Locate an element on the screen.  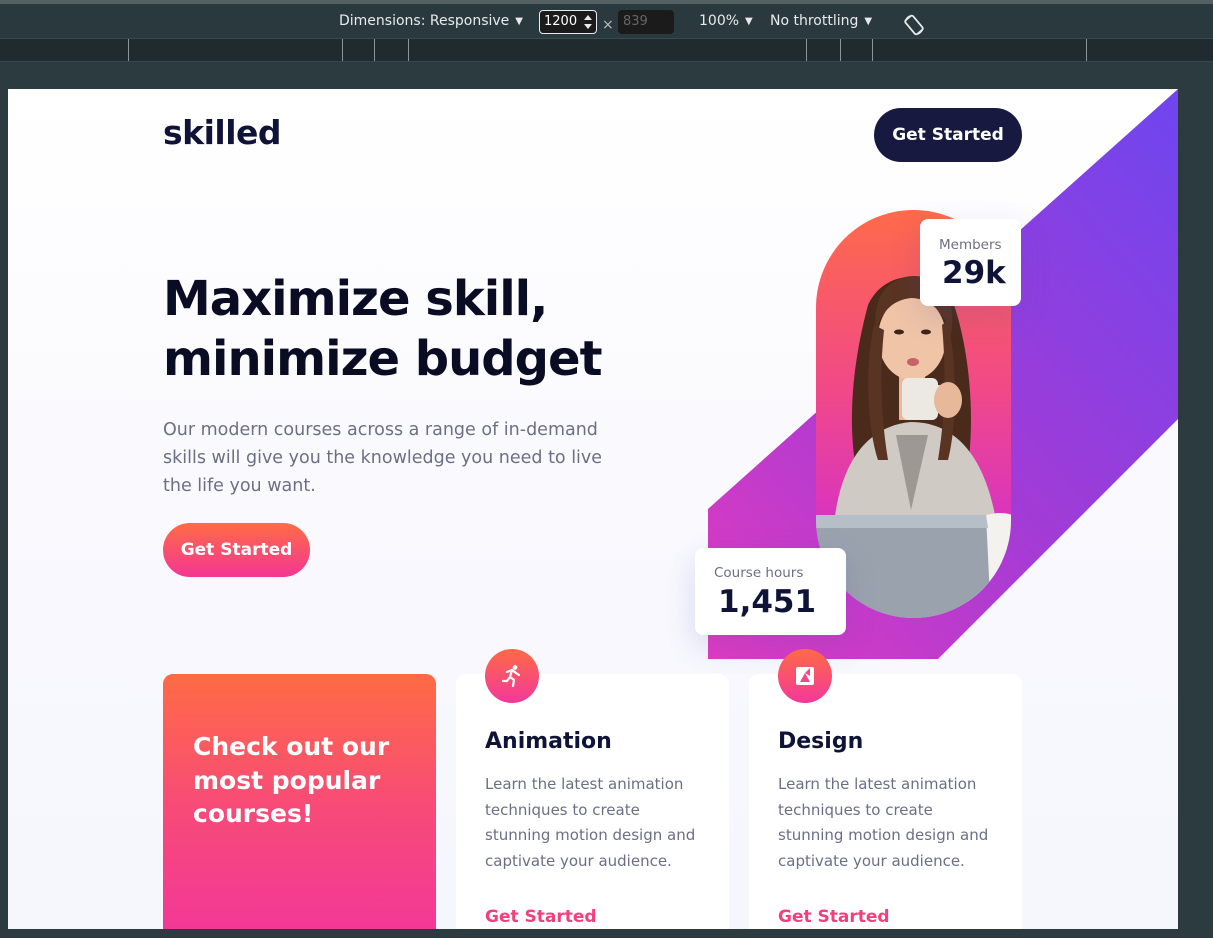
dimensions-label: Dimensions: Responsive is located at coordinates (424, 21).